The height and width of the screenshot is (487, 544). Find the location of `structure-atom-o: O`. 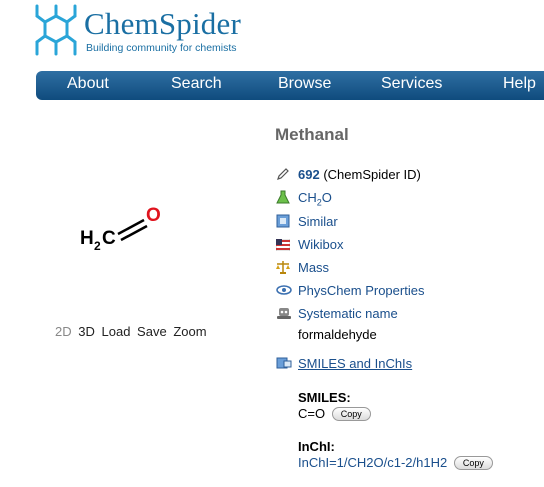

structure-atom-o: O is located at coordinates (153, 215).